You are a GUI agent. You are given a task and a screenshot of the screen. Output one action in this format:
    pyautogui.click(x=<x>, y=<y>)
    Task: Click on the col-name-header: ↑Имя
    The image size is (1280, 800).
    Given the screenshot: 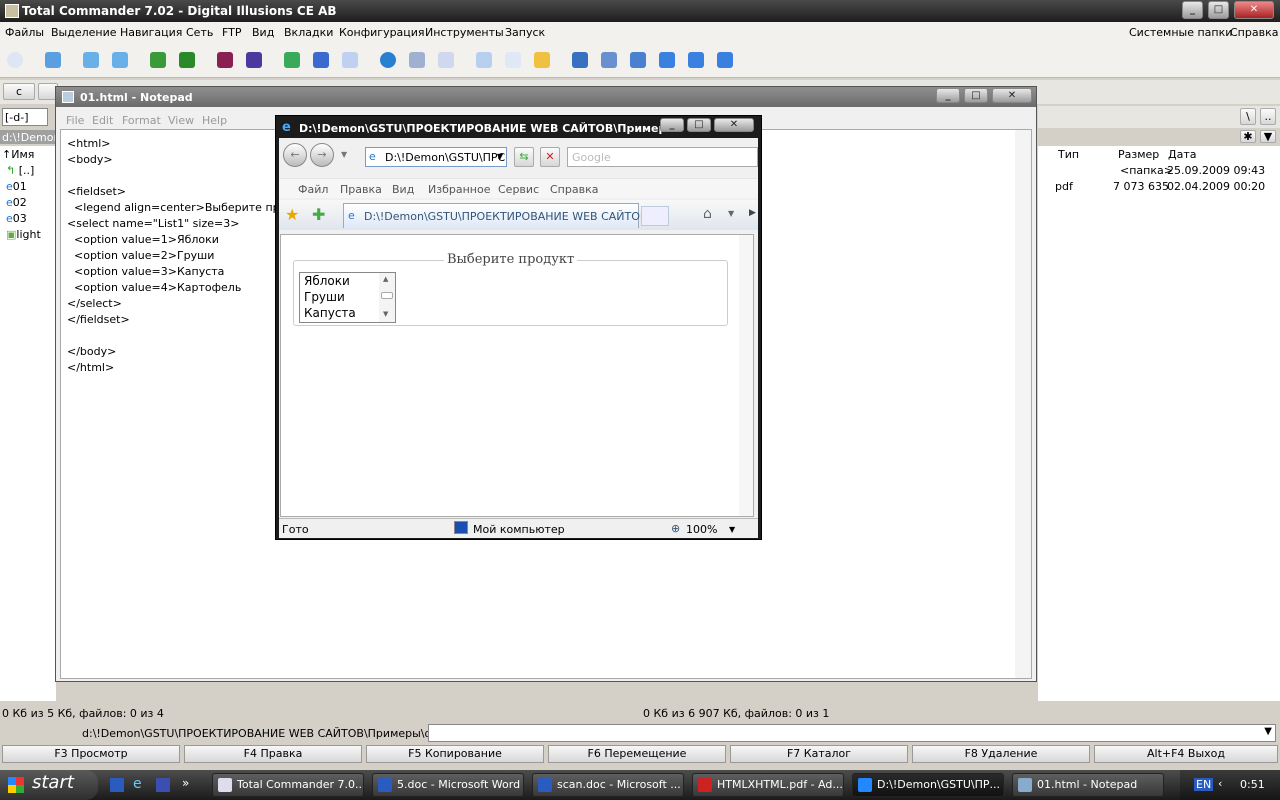 What is the action you would take?
    pyautogui.click(x=18, y=154)
    